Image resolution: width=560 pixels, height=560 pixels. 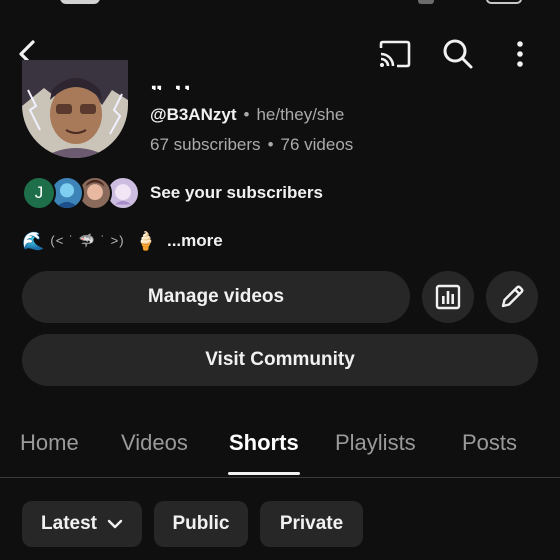 I want to click on sort-dropdown: Latest, so click(x=82, y=524).